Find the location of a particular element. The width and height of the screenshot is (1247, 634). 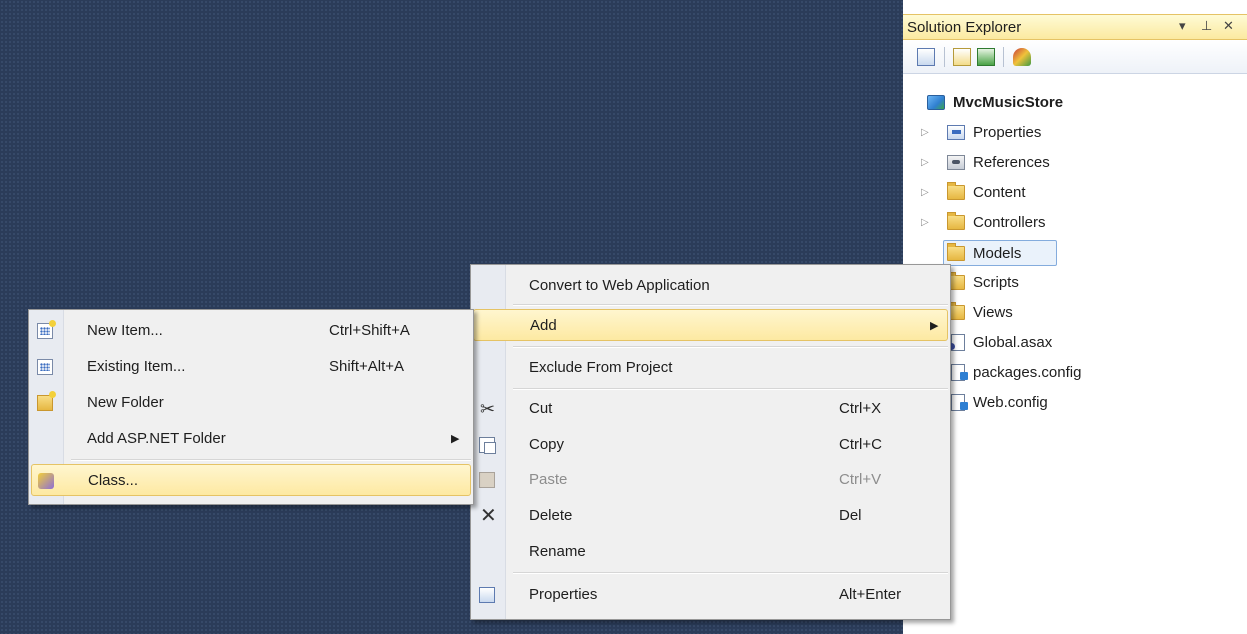

solution-explorer-titlebar: Solution Explorer ▾ ⊥ ✕ is located at coordinates (1075, 27).